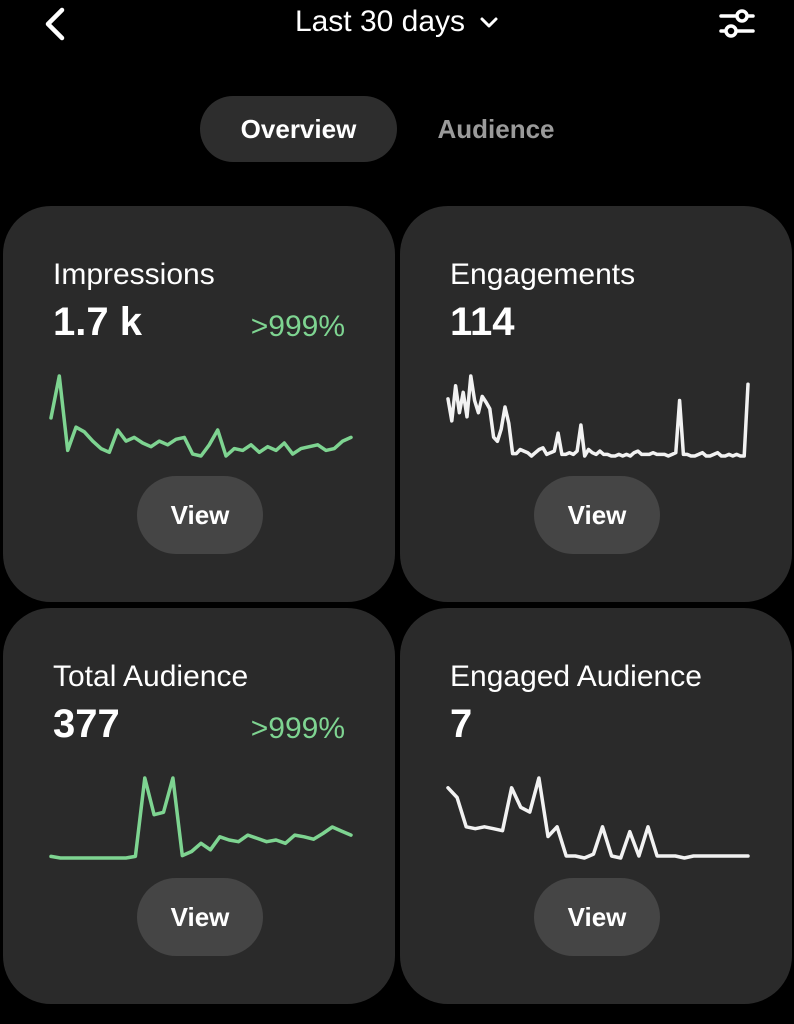 Image resolution: width=794 pixels, height=1024 pixels. I want to click on date-range-label: Last 30 days, so click(380, 21).